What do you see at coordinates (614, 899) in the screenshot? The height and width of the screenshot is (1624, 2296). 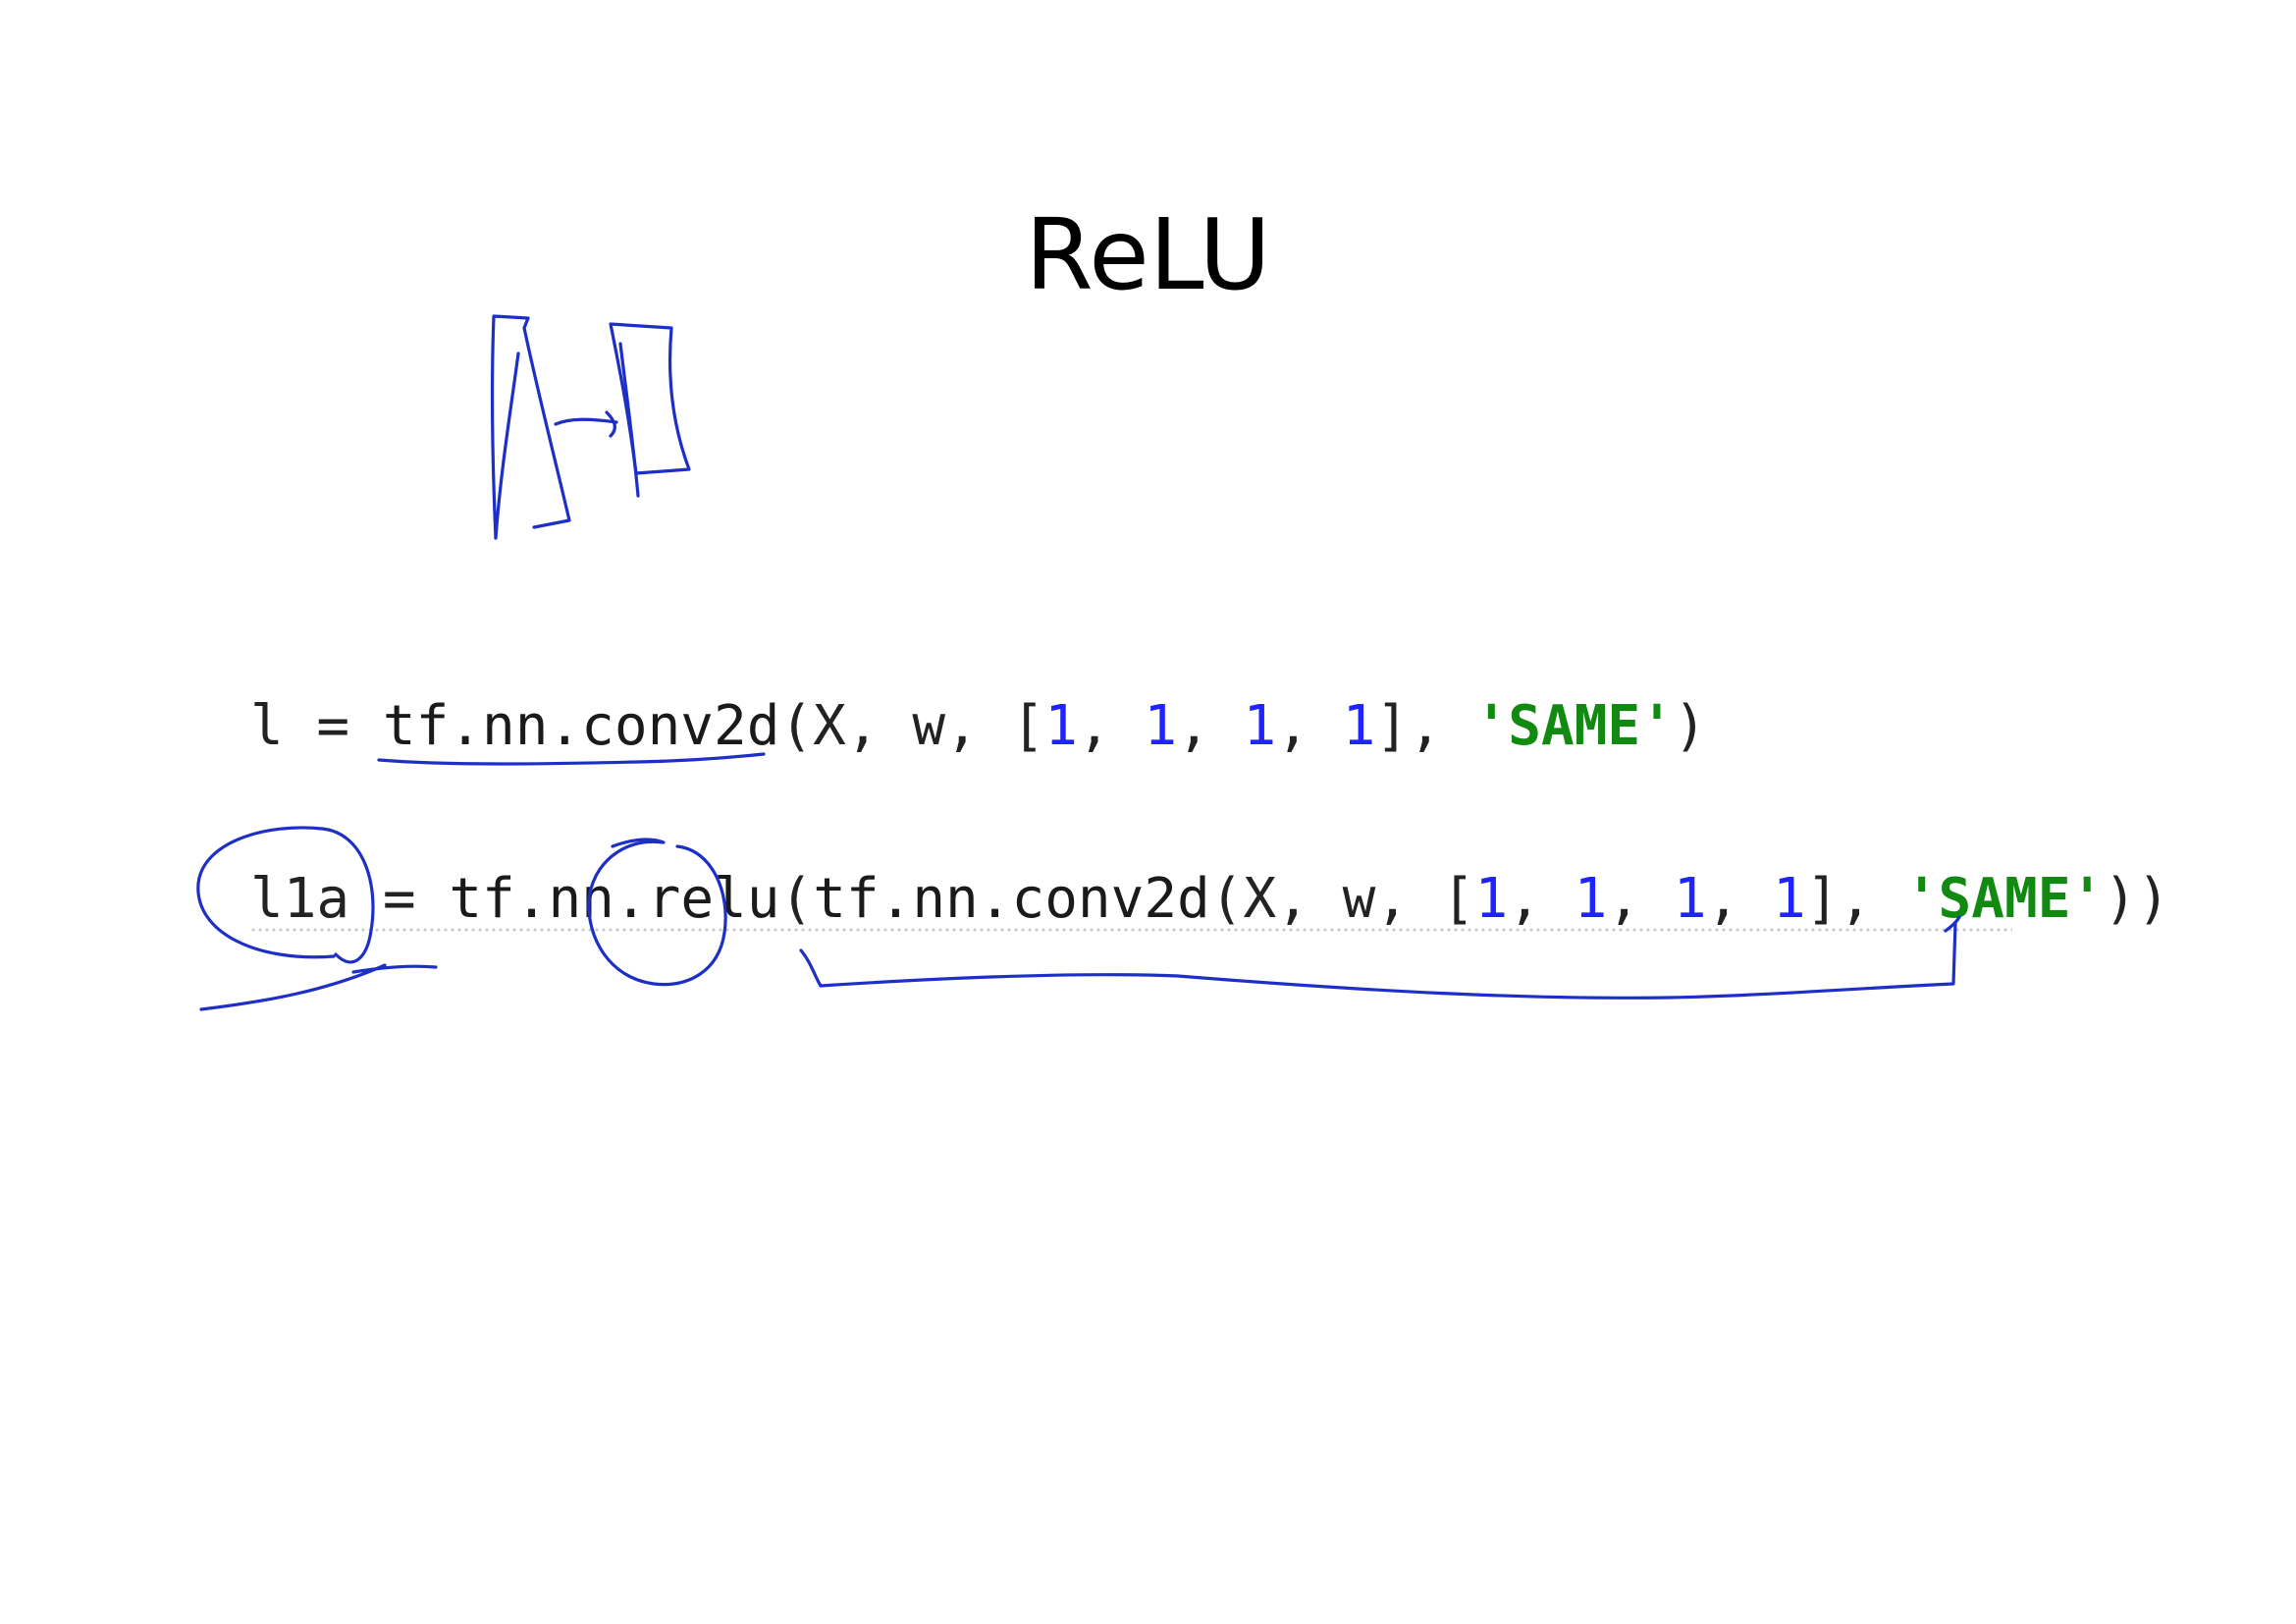 I see `code-function-outer: tf.nn.relu` at bounding box center [614, 899].